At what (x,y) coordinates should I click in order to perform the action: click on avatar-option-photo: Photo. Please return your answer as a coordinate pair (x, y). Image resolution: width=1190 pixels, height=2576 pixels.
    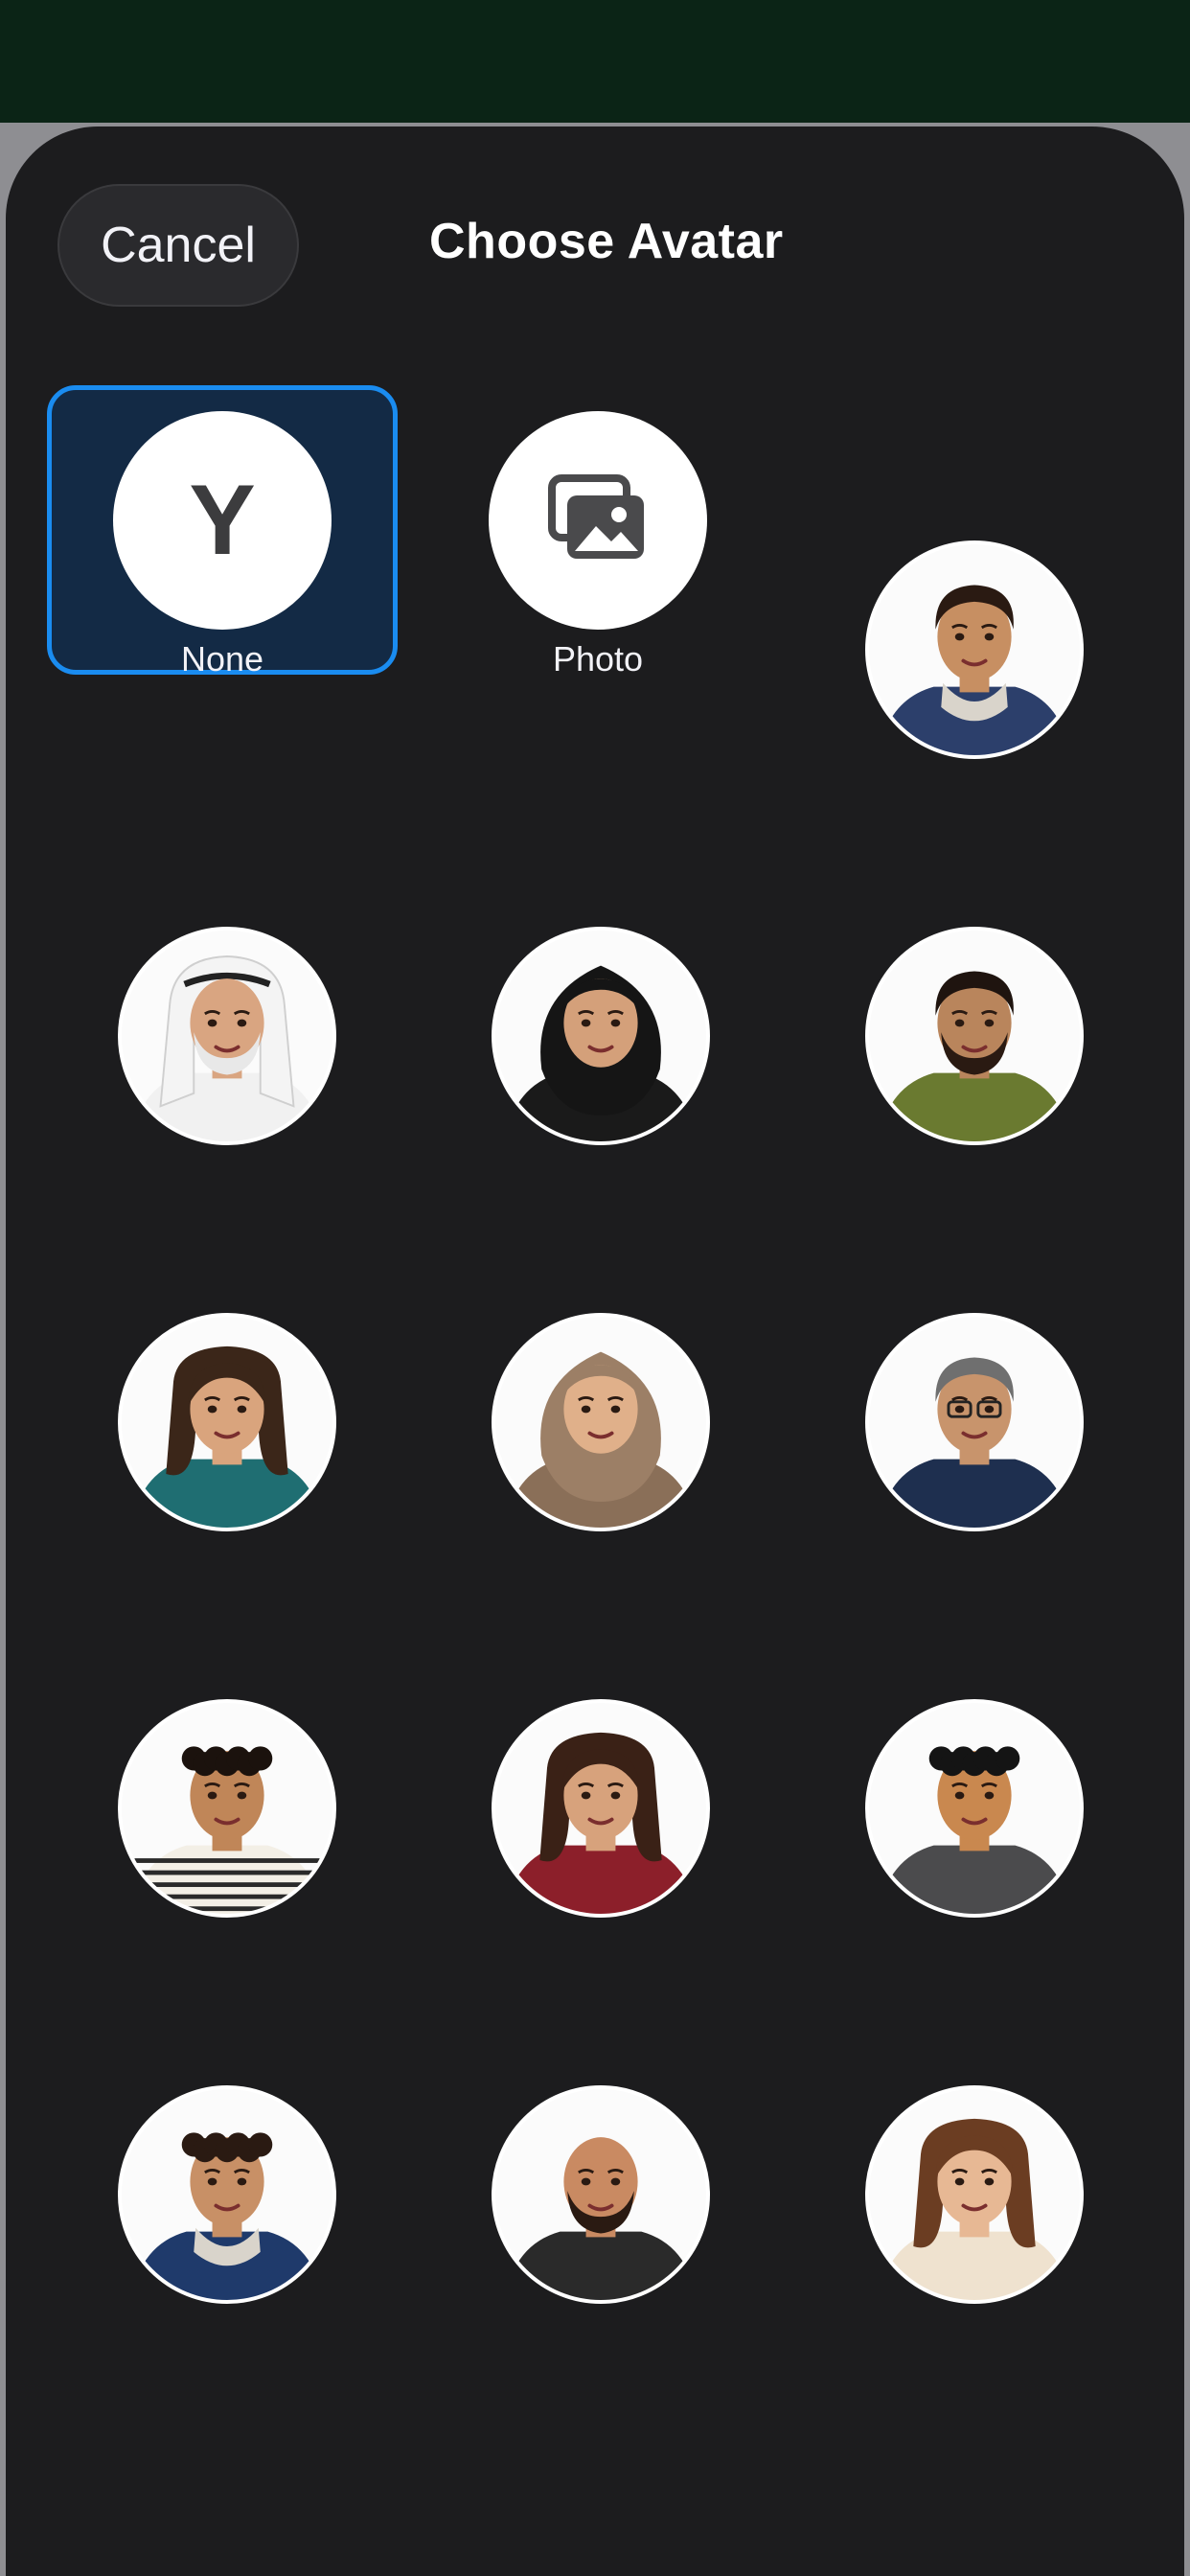
    Looking at the image, I should click on (598, 531).